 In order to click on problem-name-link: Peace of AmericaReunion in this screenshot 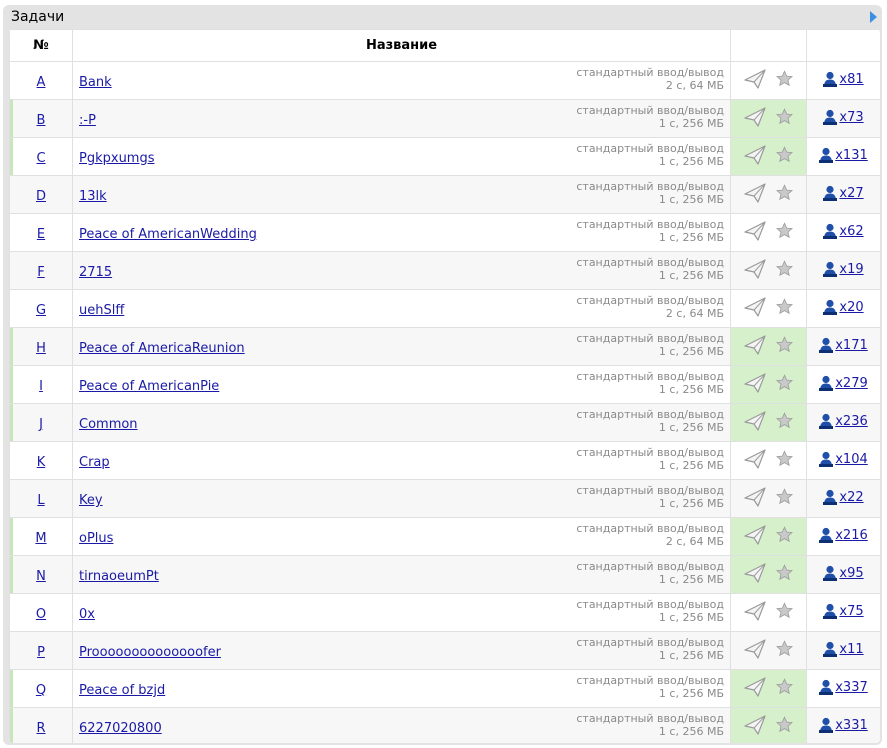, I will do `click(162, 348)`.